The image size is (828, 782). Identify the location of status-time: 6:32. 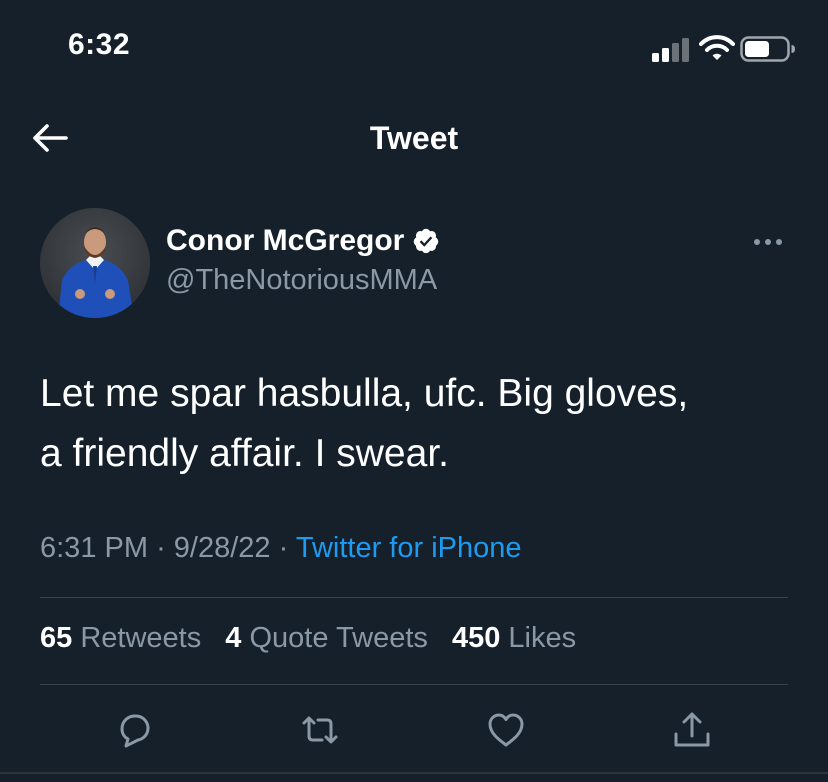
(99, 44).